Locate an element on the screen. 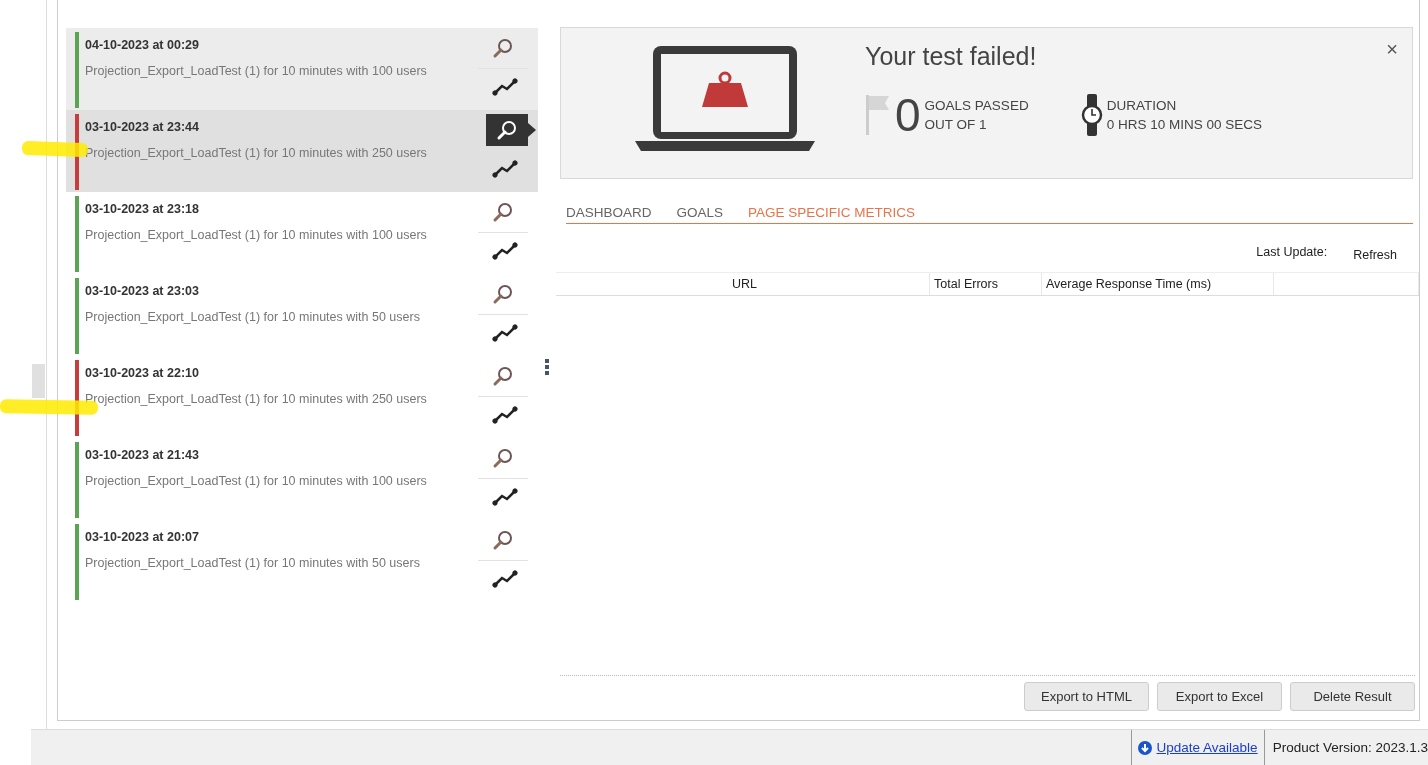  download-icon is located at coordinates (1144, 747).